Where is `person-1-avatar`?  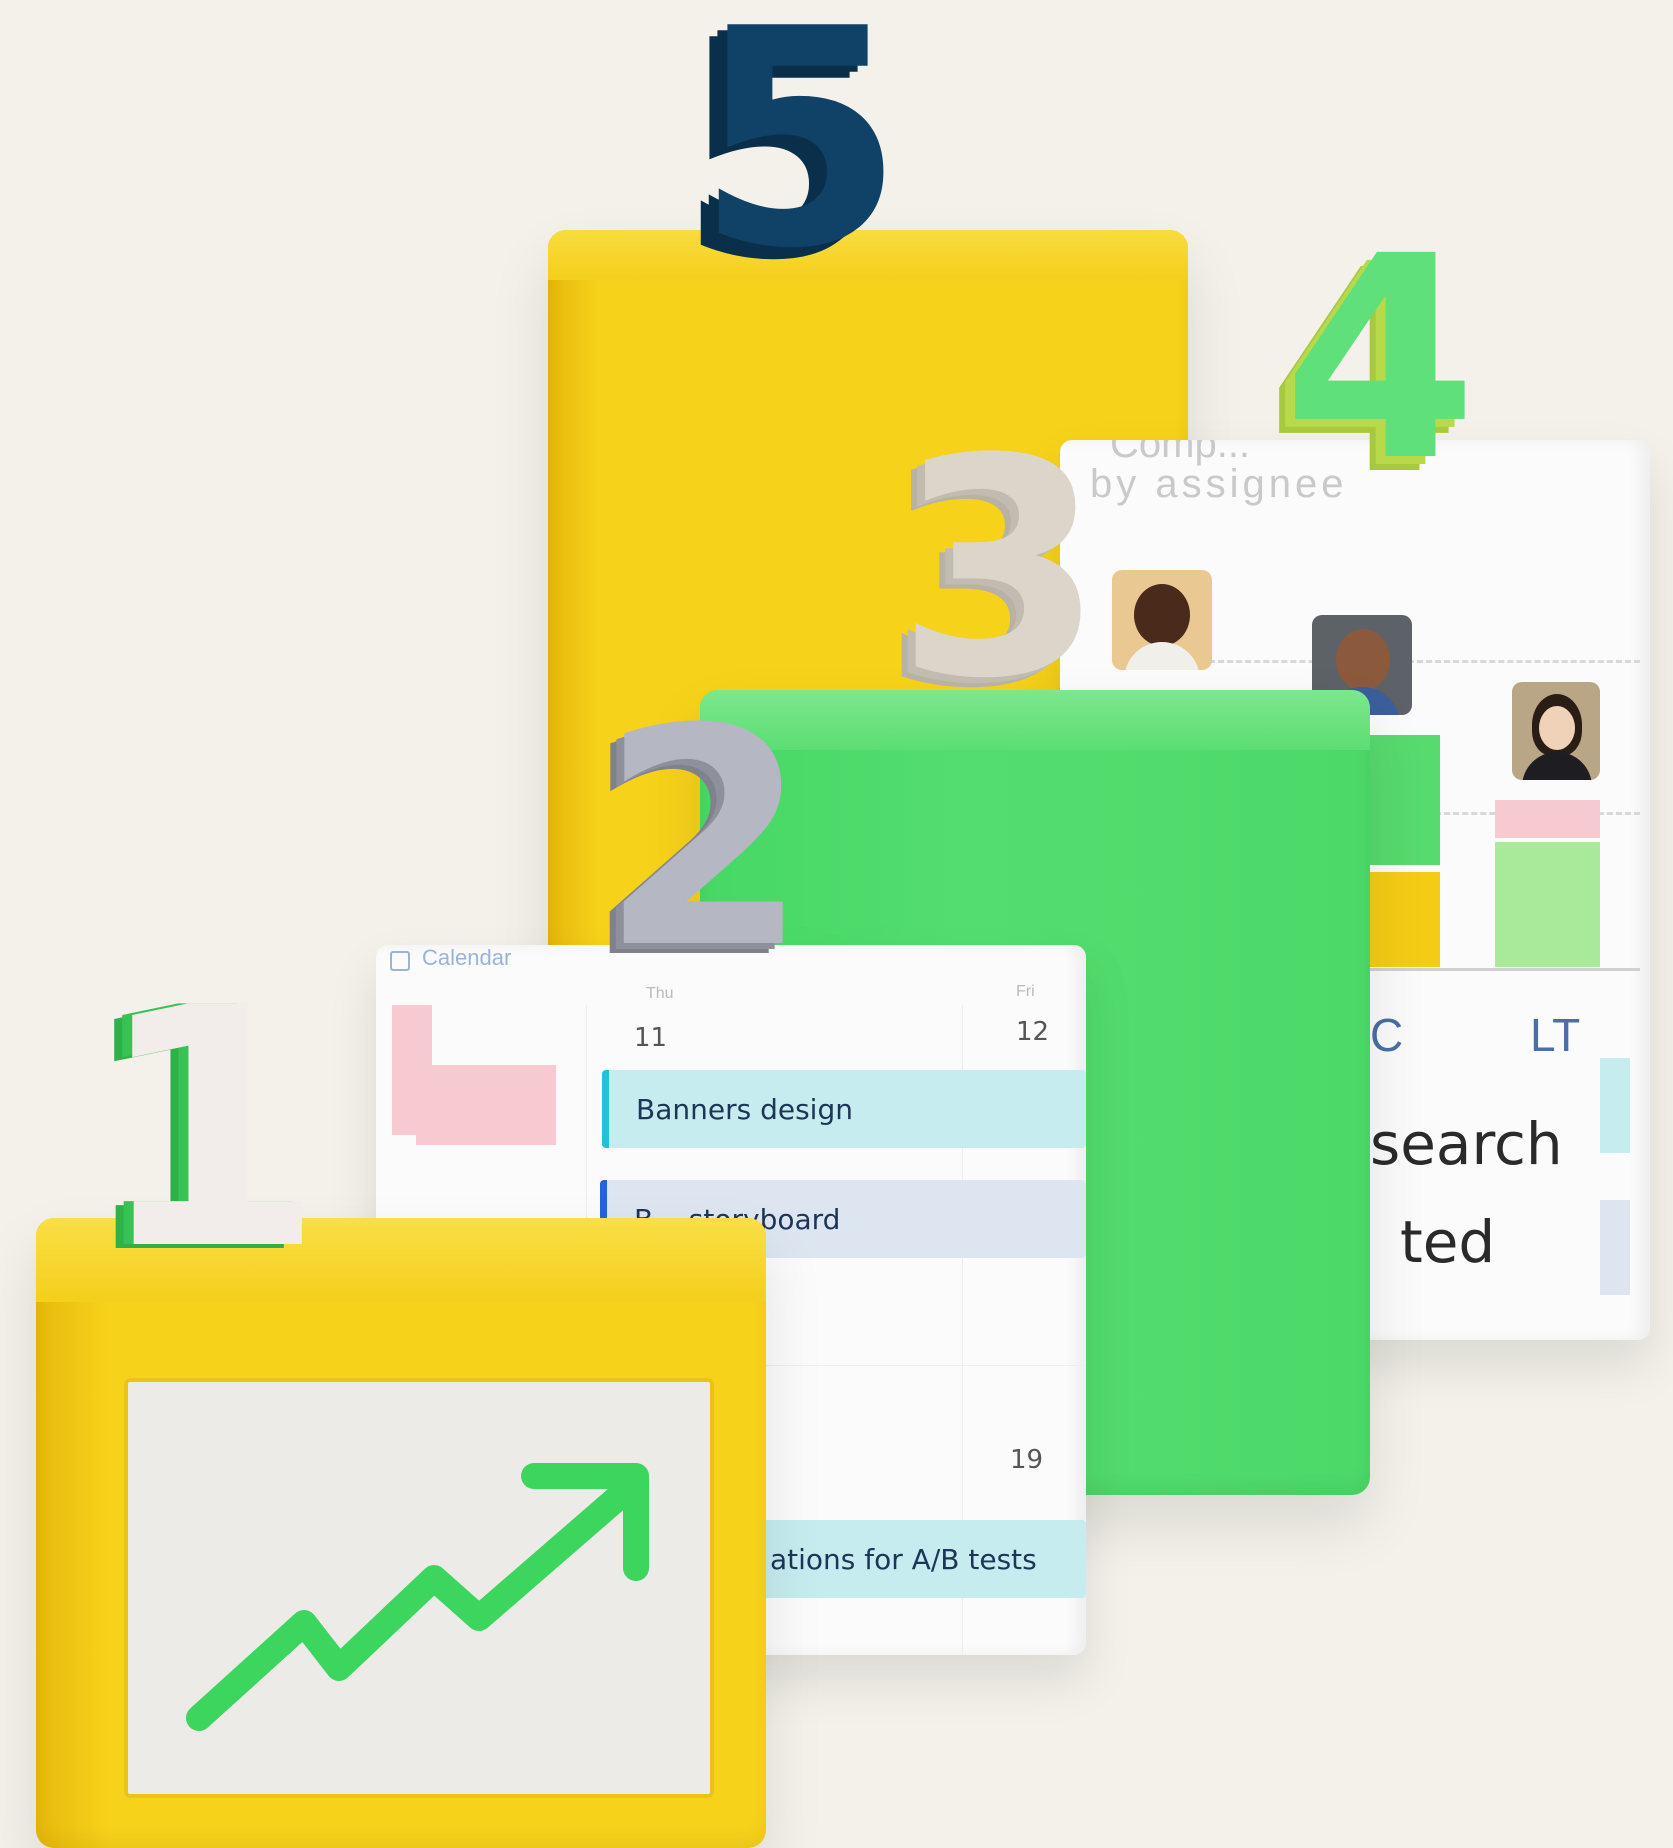 person-1-avatar is located at coordinates (1162, 620).